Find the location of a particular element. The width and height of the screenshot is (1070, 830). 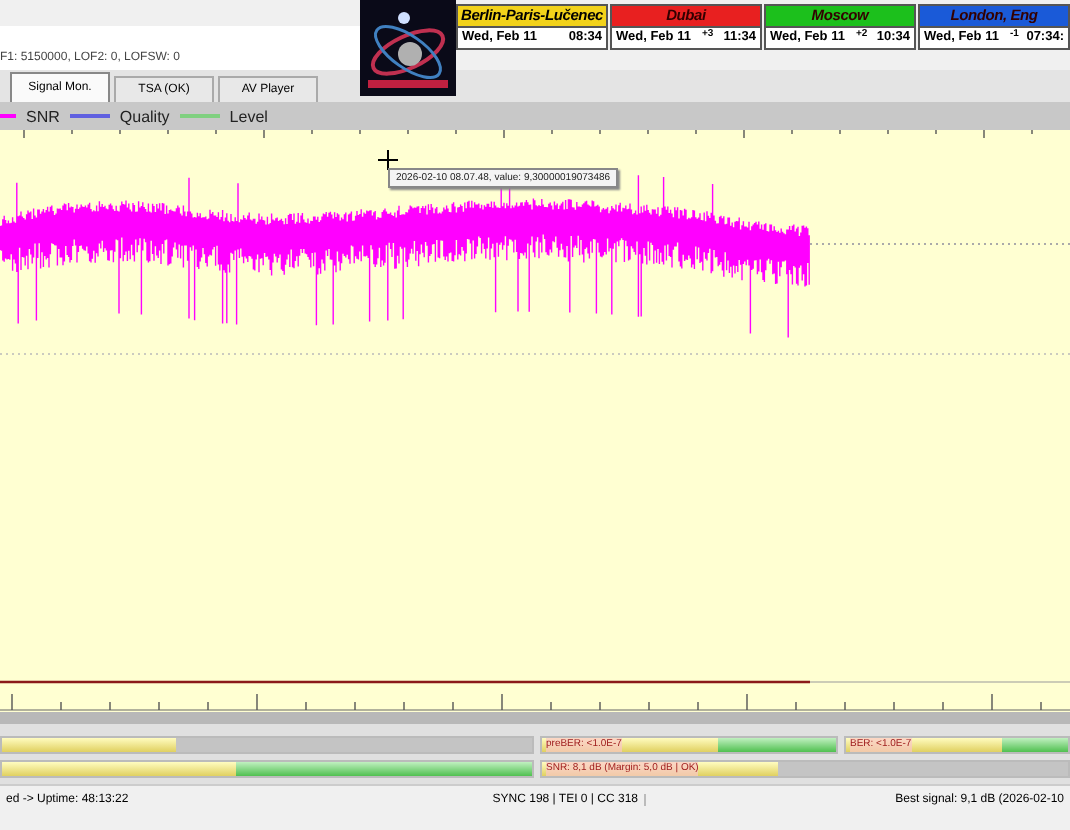

legend-label: Quality is located at coordinates (144, 116).